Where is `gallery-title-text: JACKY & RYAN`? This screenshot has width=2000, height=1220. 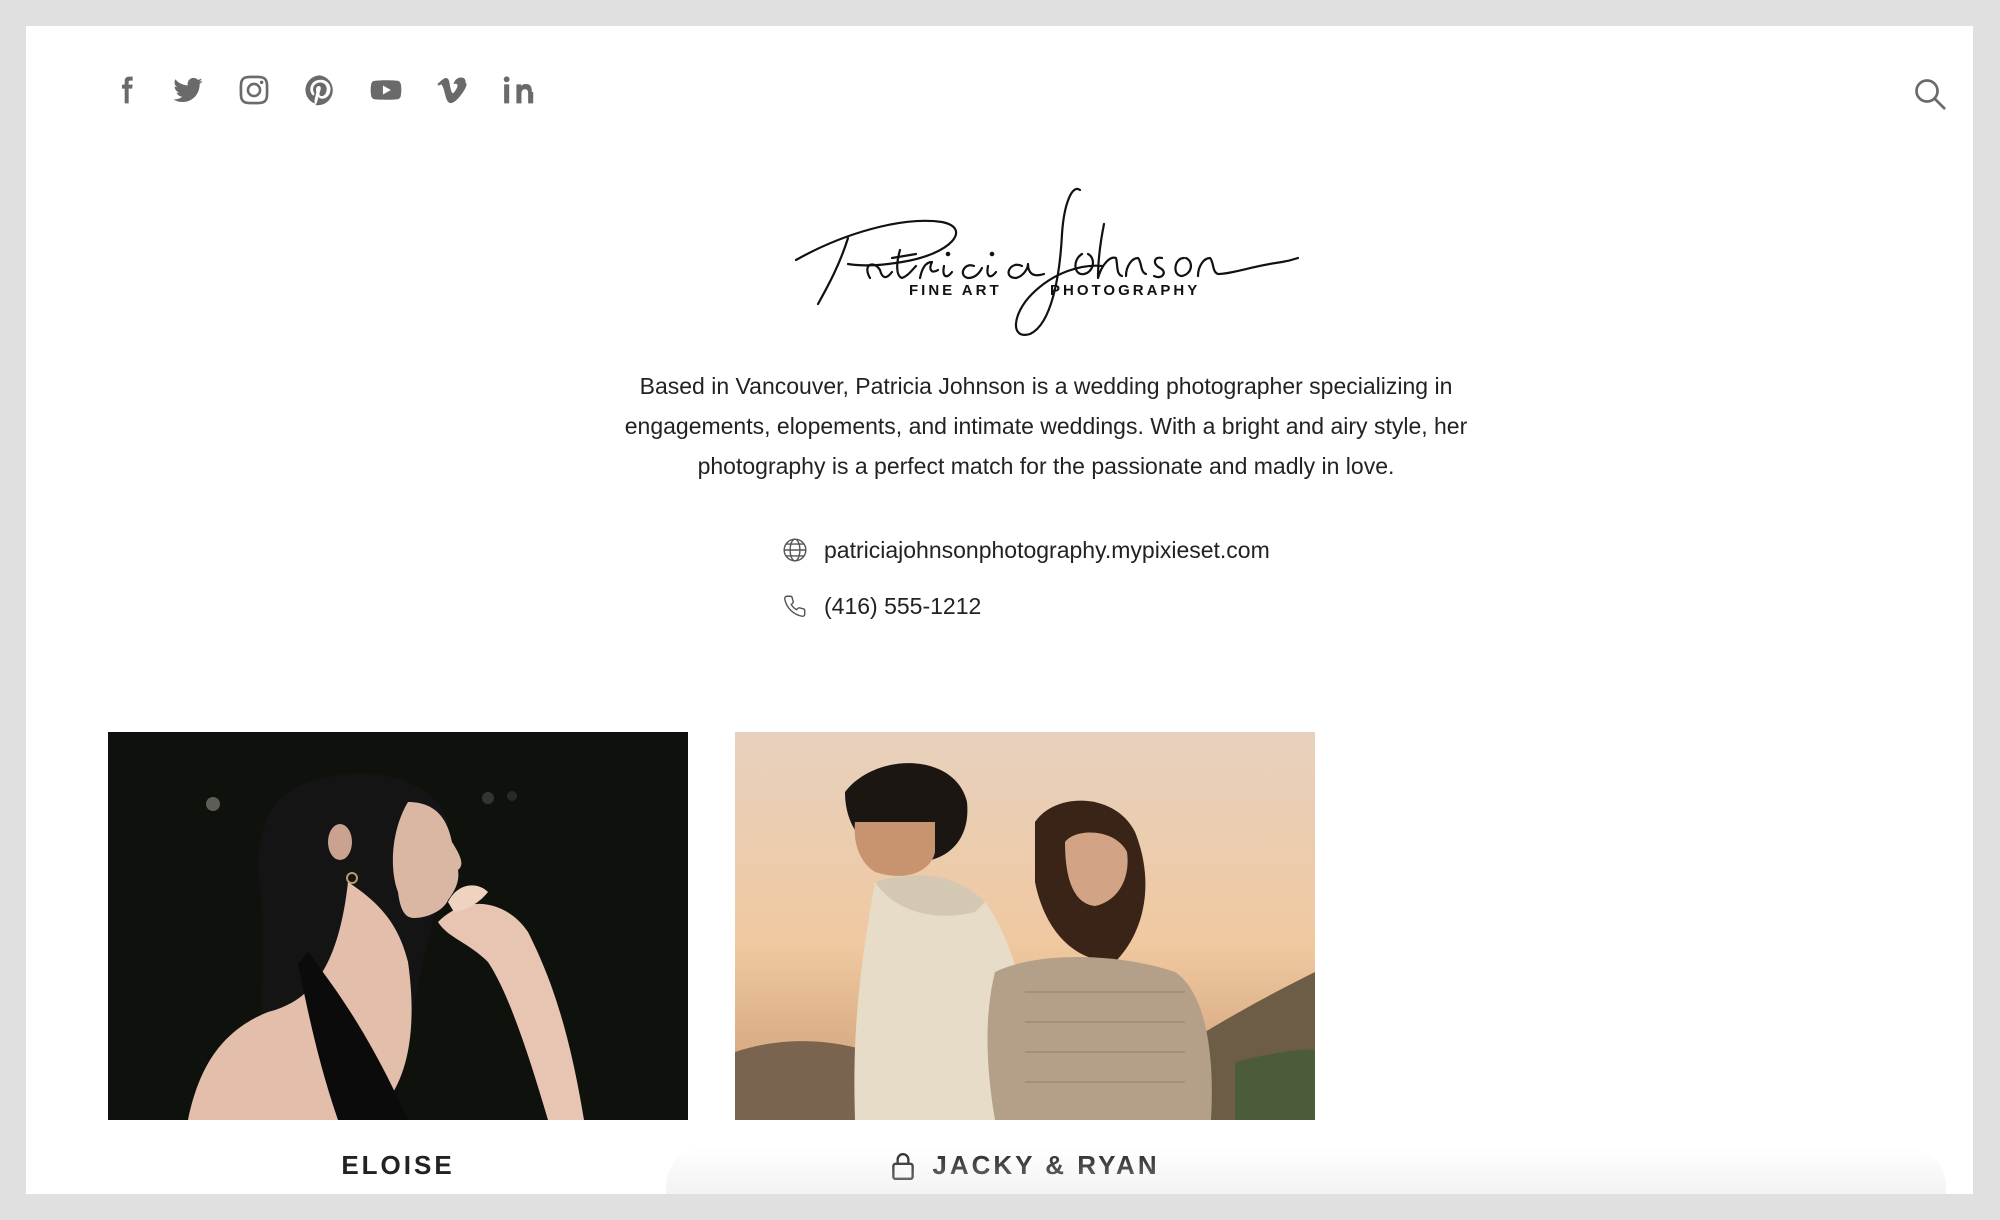
gallery-title-text: JACKY & RYAN is located at coordinates (1046, 1165).